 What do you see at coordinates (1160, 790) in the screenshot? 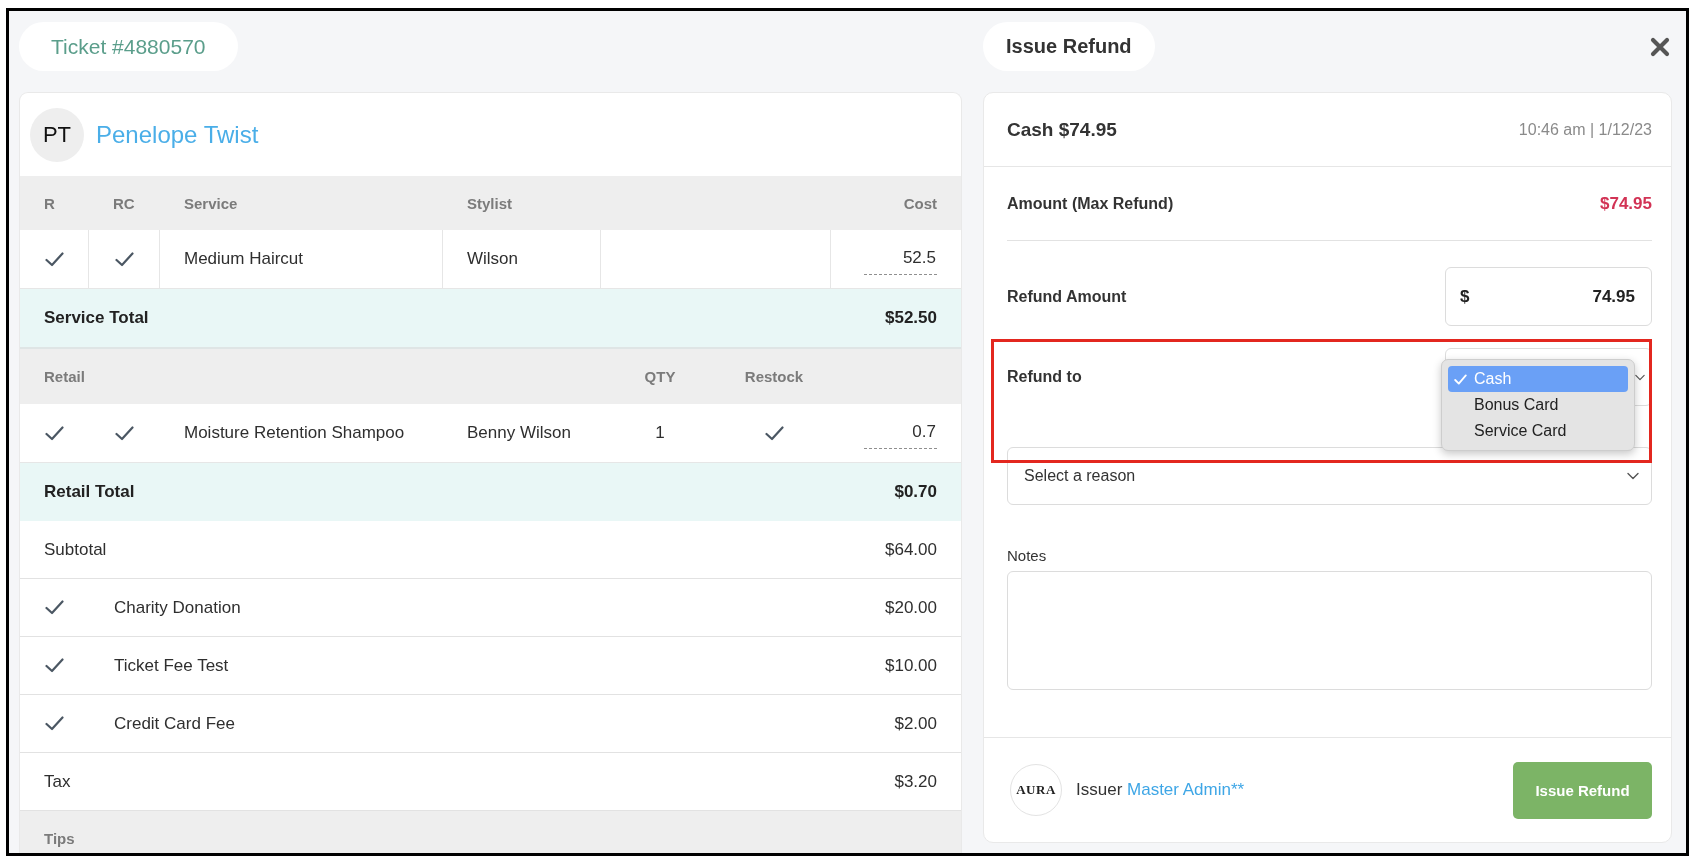
I see `issuer-text: Issuer Master Admin**` at bounding box center [1160, 790].